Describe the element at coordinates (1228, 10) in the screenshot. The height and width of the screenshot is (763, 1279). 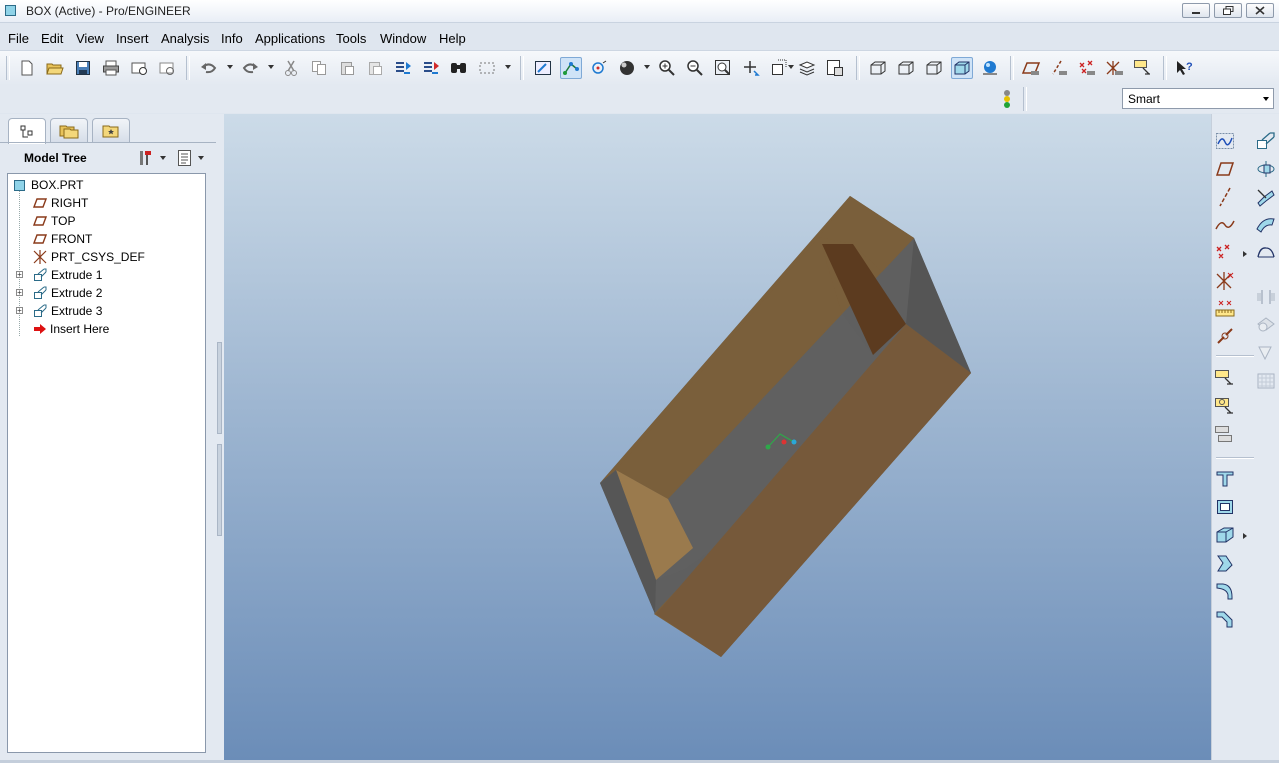
I see `maximize-button` at that location.